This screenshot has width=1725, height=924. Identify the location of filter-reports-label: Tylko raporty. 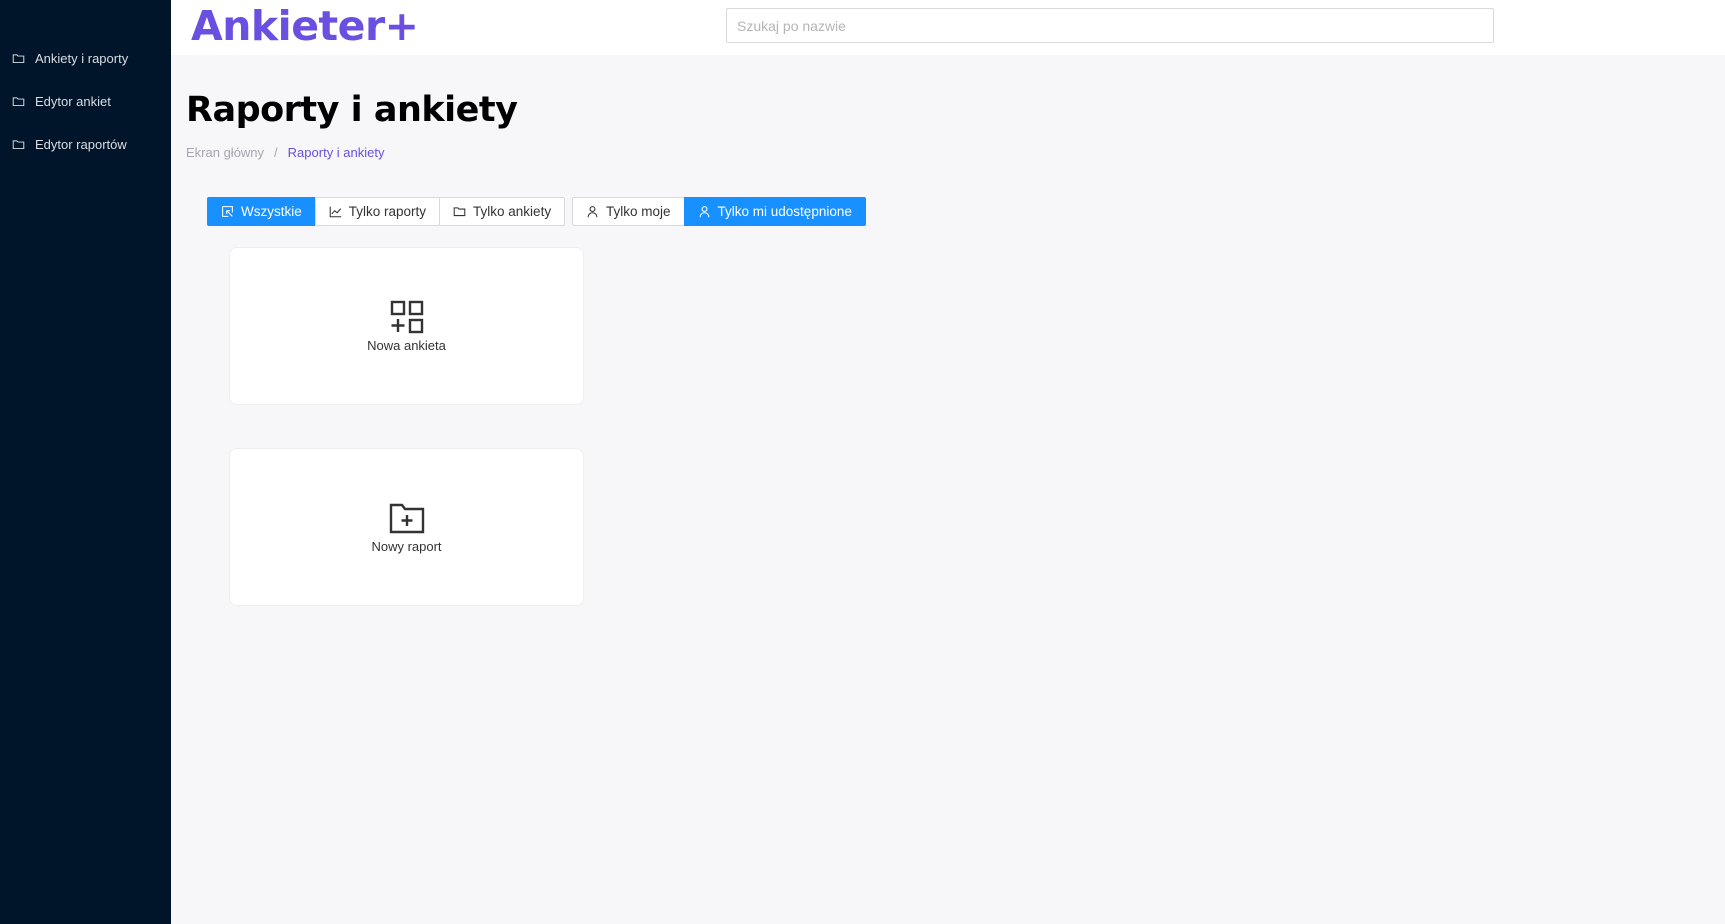
(387, 211).